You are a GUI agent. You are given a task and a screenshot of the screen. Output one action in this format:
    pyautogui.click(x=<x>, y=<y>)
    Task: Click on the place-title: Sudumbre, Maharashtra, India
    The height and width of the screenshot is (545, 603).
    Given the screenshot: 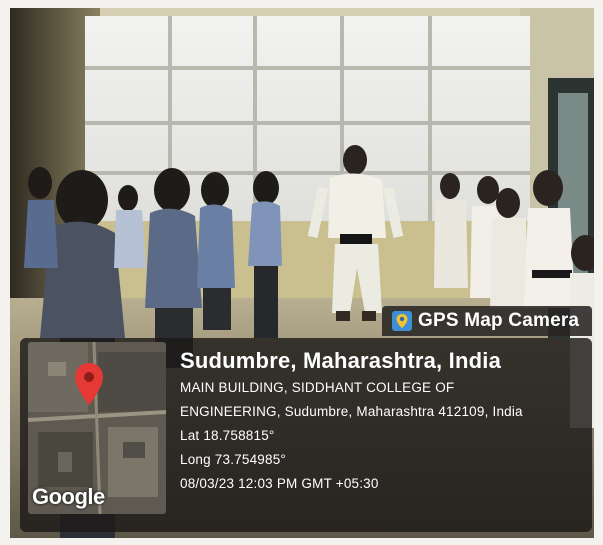 What is the action you would take?
    pyautogui.click(x=341, y=360)
    